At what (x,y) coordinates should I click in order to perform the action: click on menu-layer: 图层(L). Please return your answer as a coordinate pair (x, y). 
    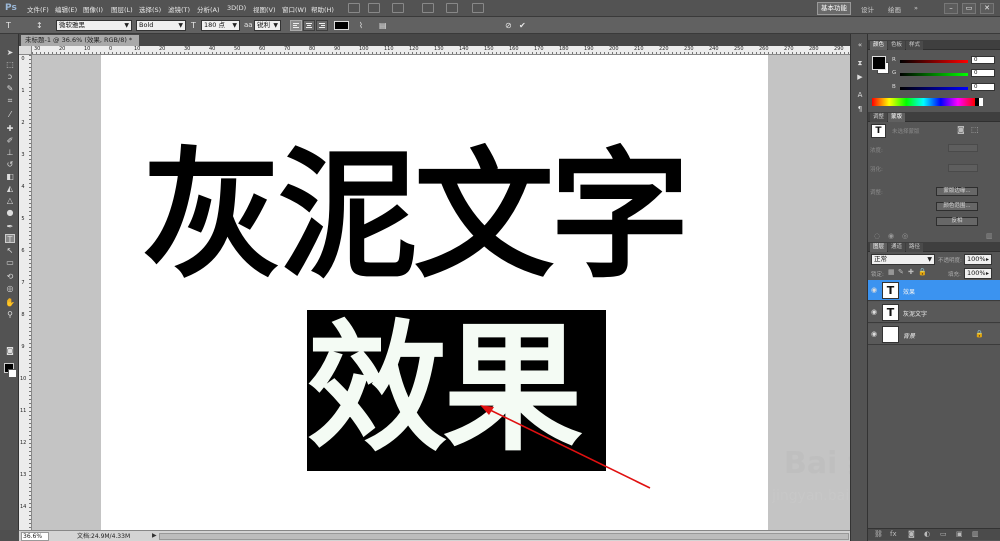
    Looking at the image, I should click on (122, 9).